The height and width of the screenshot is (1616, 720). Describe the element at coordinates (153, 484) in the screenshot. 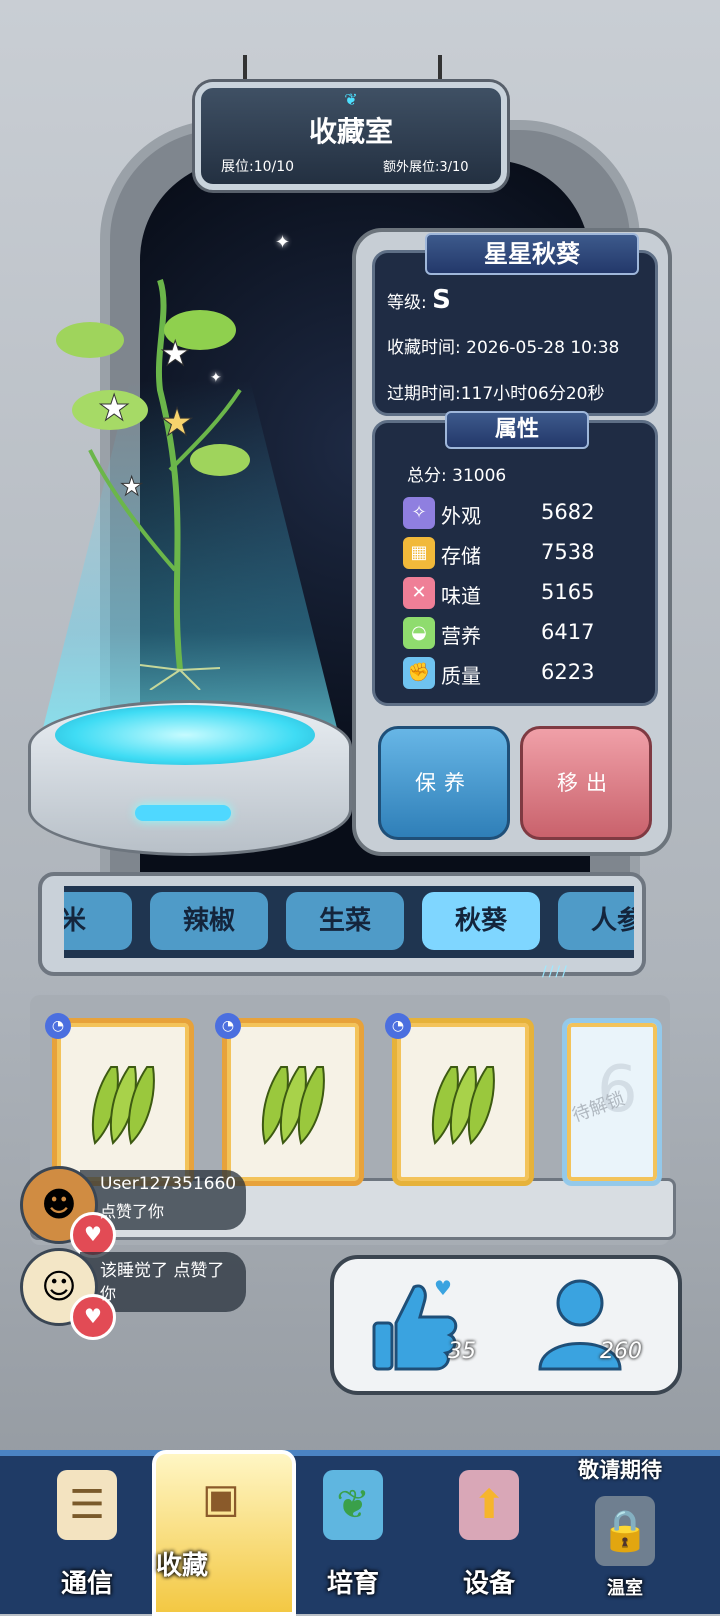

I see `okra-plant-image: ★ ★ ★ ★` at that location.